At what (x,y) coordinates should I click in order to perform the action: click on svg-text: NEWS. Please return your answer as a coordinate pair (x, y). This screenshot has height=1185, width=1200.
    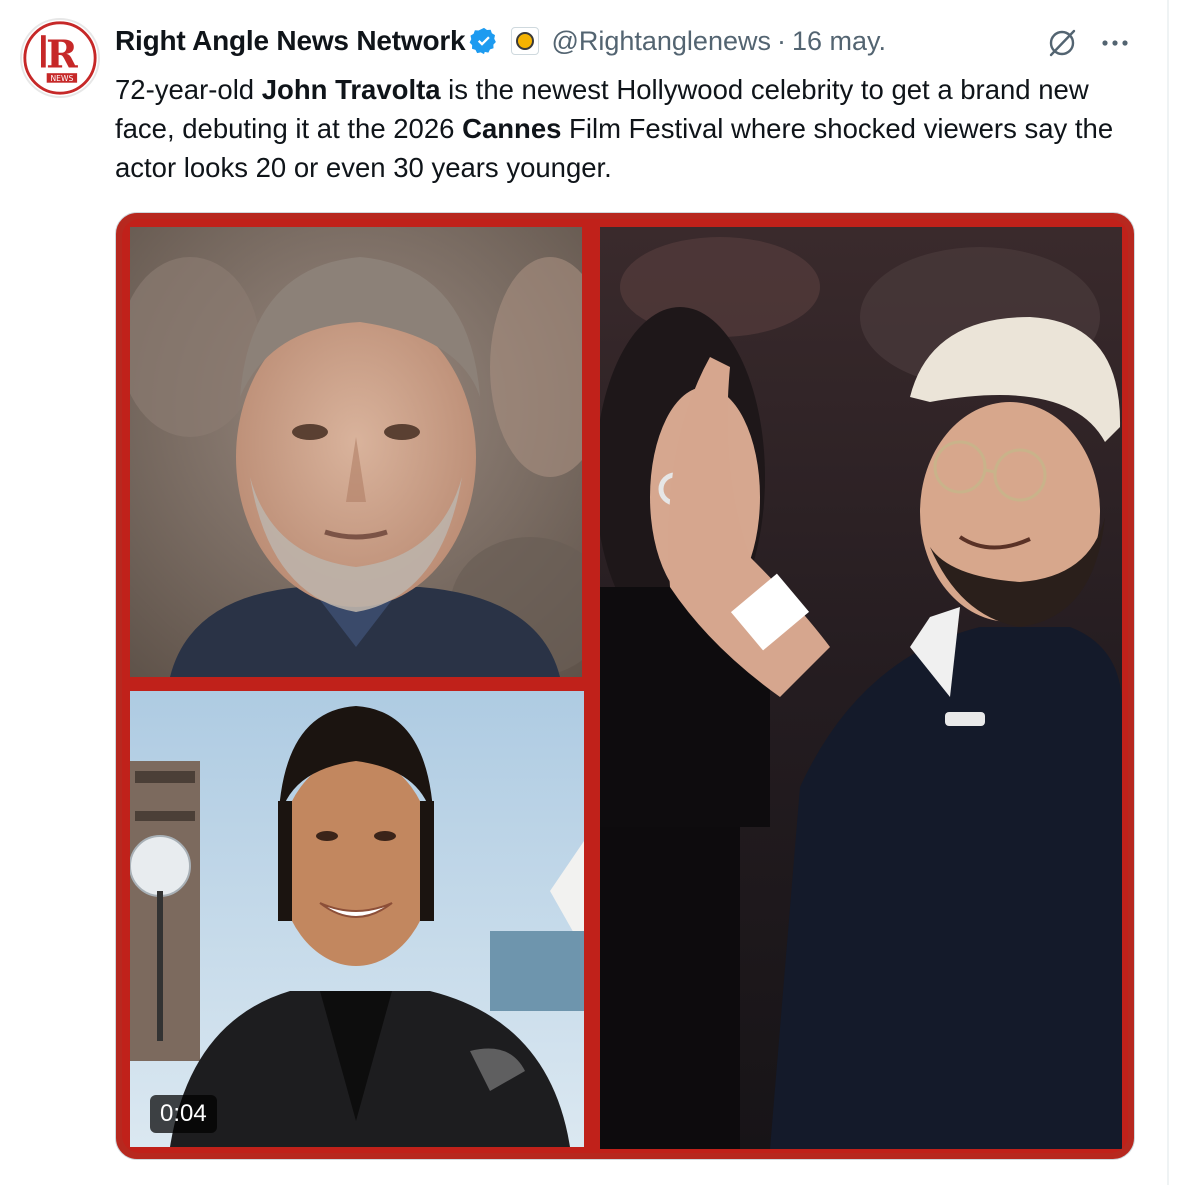
    Looking at the image, I should click on (61, 78).